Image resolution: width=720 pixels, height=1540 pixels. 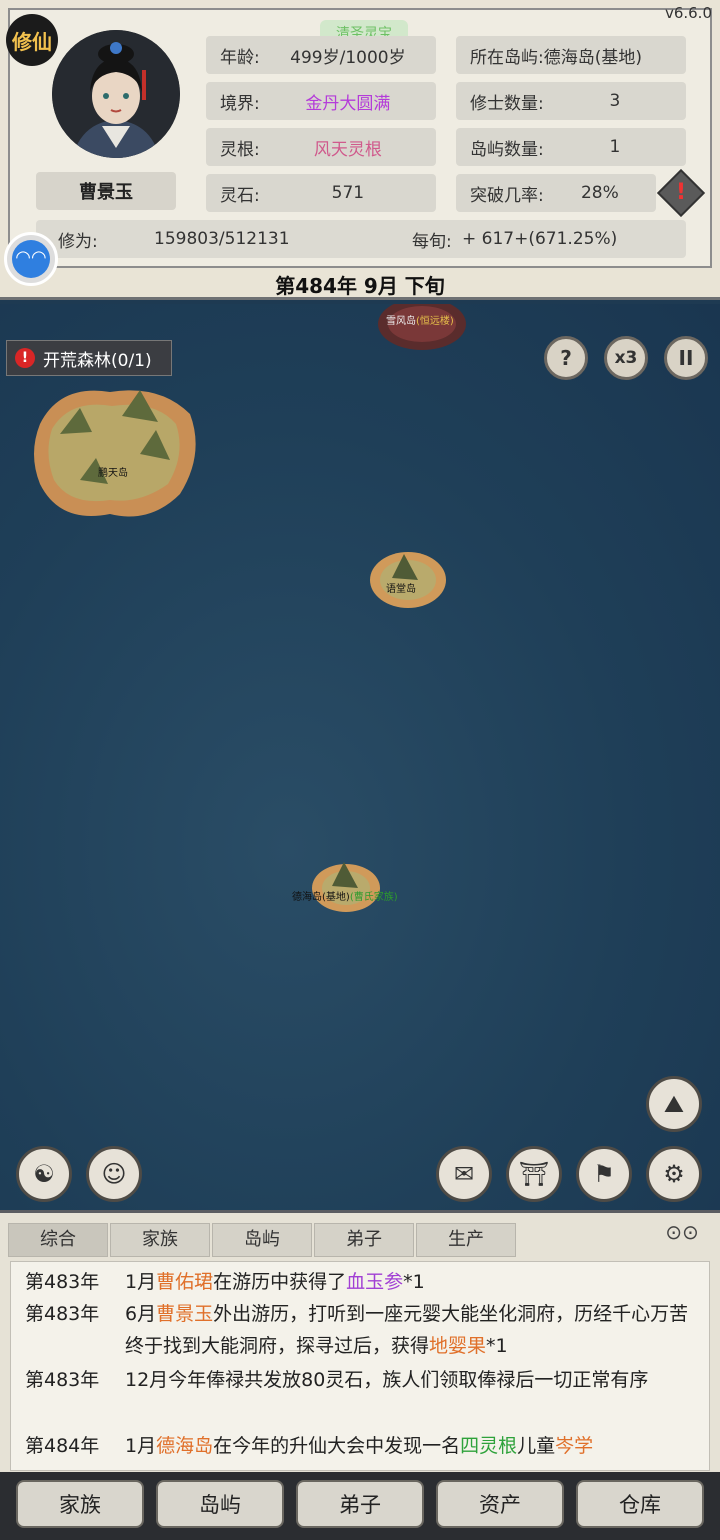 What do you see at coordinates (401, 587) in the screenshot?
I see `island-label-mid: 语堂岛` at bounding box center [401, 587].